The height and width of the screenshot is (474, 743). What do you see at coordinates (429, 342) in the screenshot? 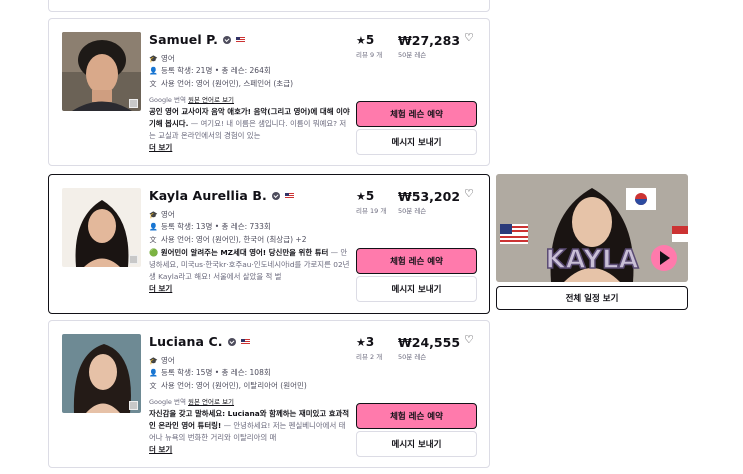
I see `lesson-price: ₩24,555` at bounding box center [429, 342].